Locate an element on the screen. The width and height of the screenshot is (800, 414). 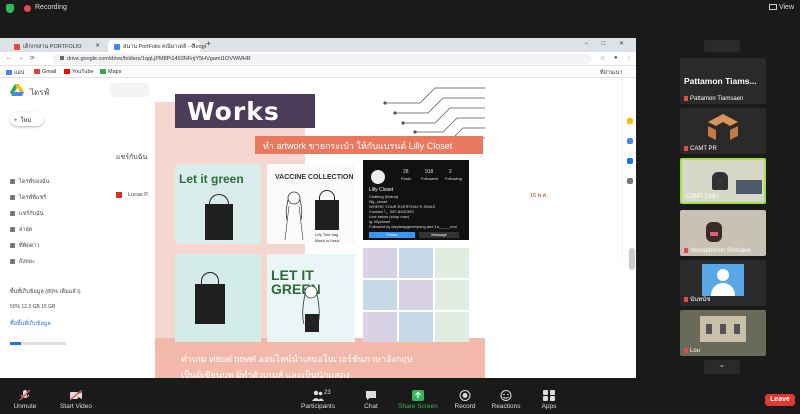
tasks-icon is located at coordinates (630, 141).